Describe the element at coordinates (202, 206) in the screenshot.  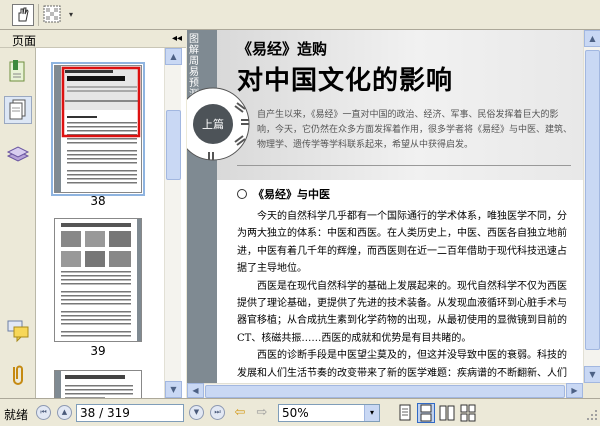
I see `page-gutter: 图解周易预测学` at that location.